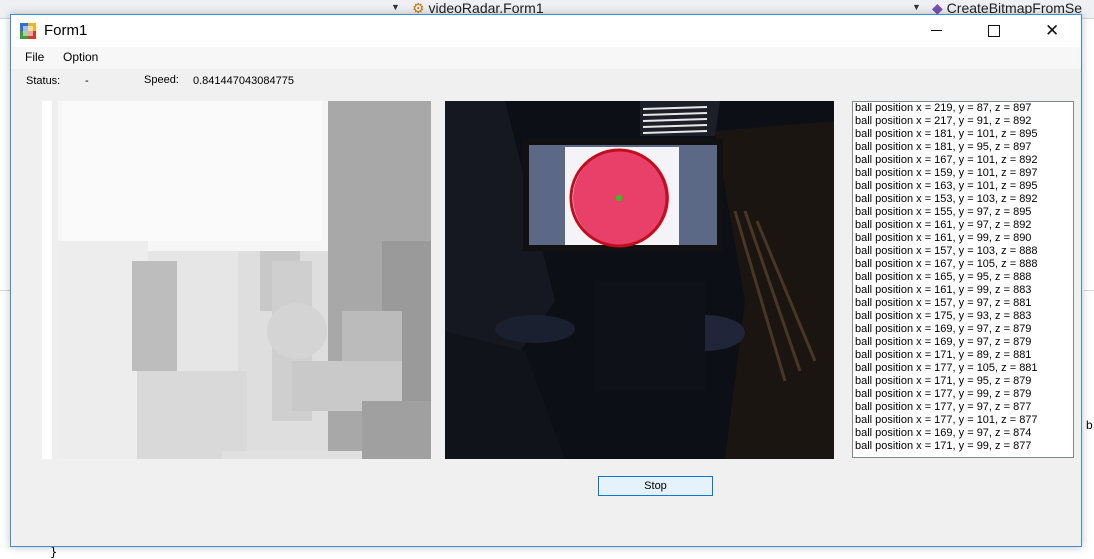 Image resolution: width=1094 pixels, height=559 pixels. I want to click on menu-file: File, so click(34, 57).